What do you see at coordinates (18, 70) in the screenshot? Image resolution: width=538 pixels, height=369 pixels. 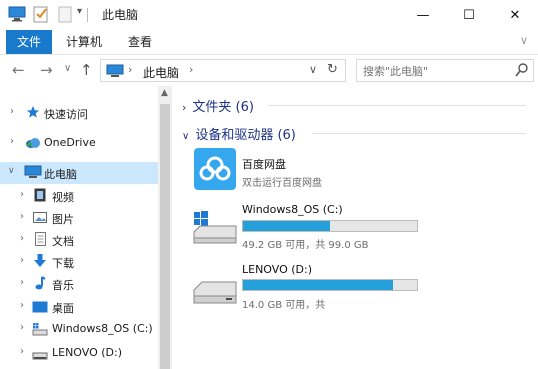 I see `back-arrow-icon: ←` at bounding box center [18, 70].